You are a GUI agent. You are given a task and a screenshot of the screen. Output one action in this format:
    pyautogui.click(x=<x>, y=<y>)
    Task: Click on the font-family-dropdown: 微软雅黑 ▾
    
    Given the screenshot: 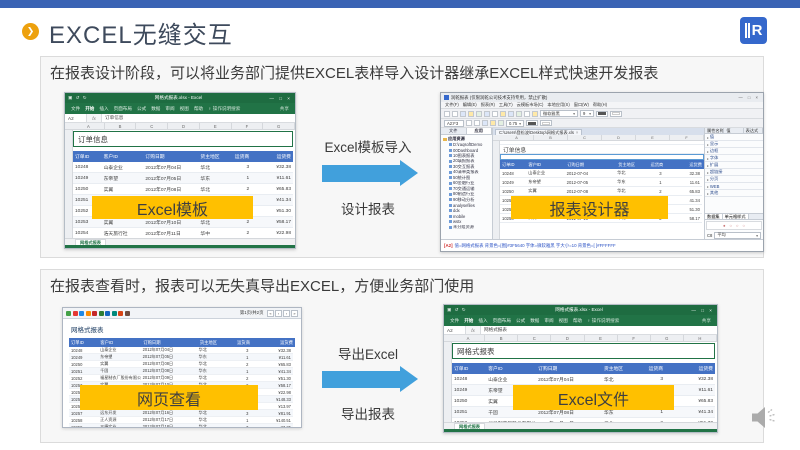 What is the action you would take?
    pyautogui.click(x=559, y=113)
    